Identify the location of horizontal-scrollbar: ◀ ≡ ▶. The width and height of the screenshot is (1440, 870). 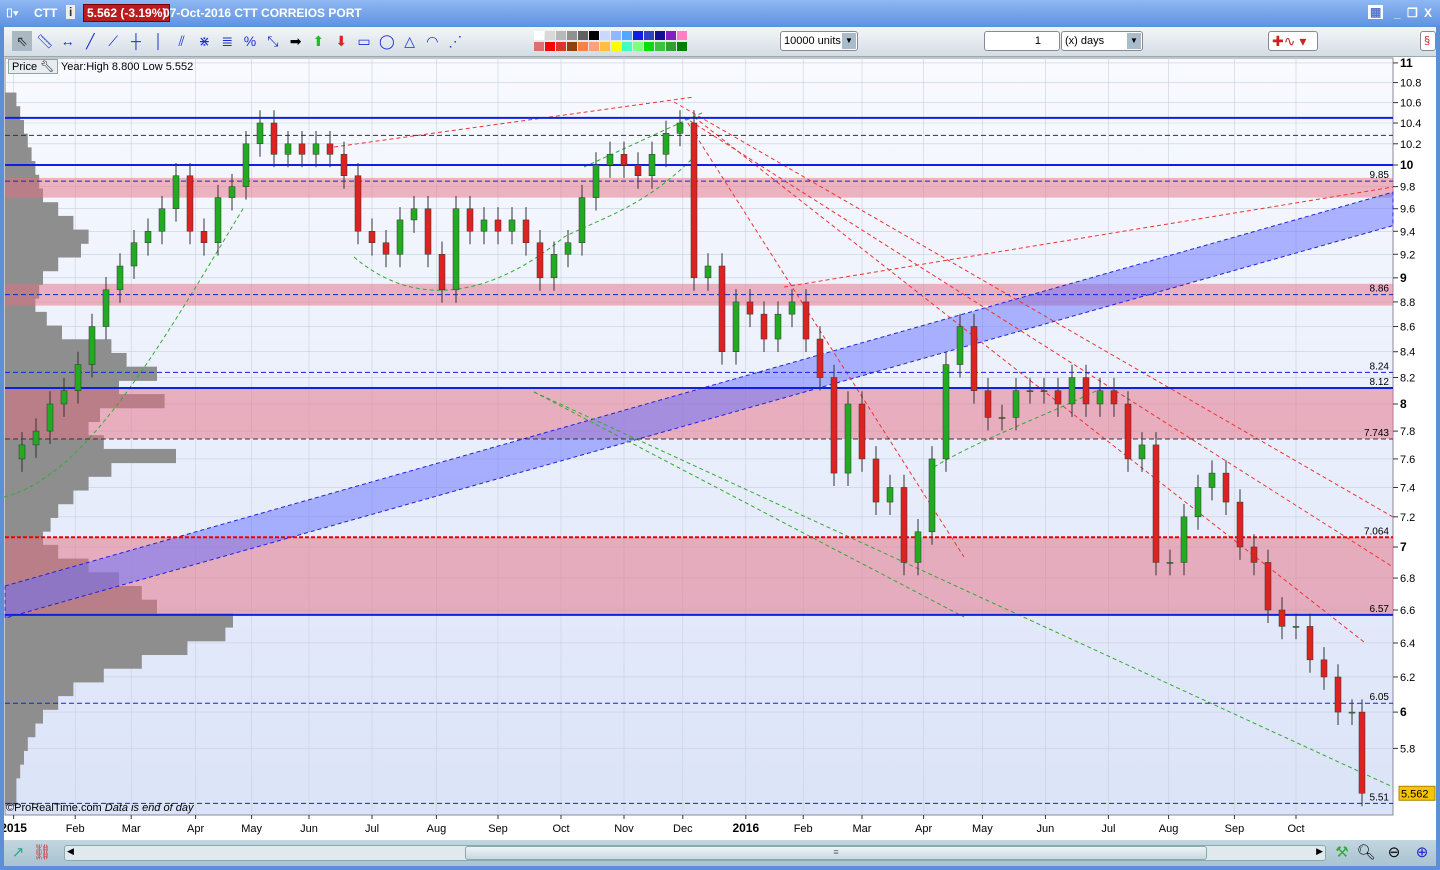
(695, 853).